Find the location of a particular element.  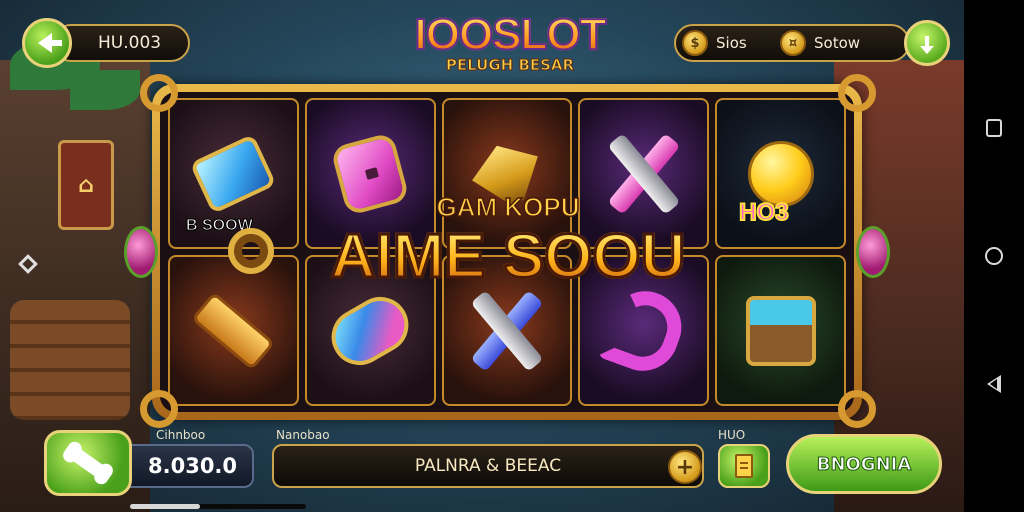

bet-selector: PALNRA & BEEAC is located at coordinates (488, 466).